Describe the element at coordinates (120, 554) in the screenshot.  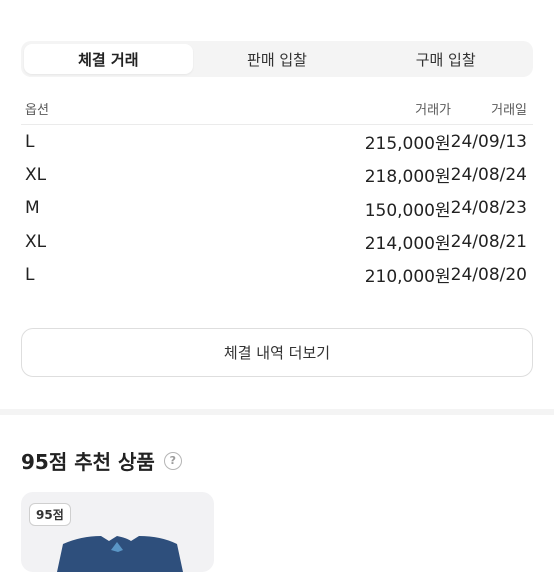
I see `sweatshirt-shape` at that location.